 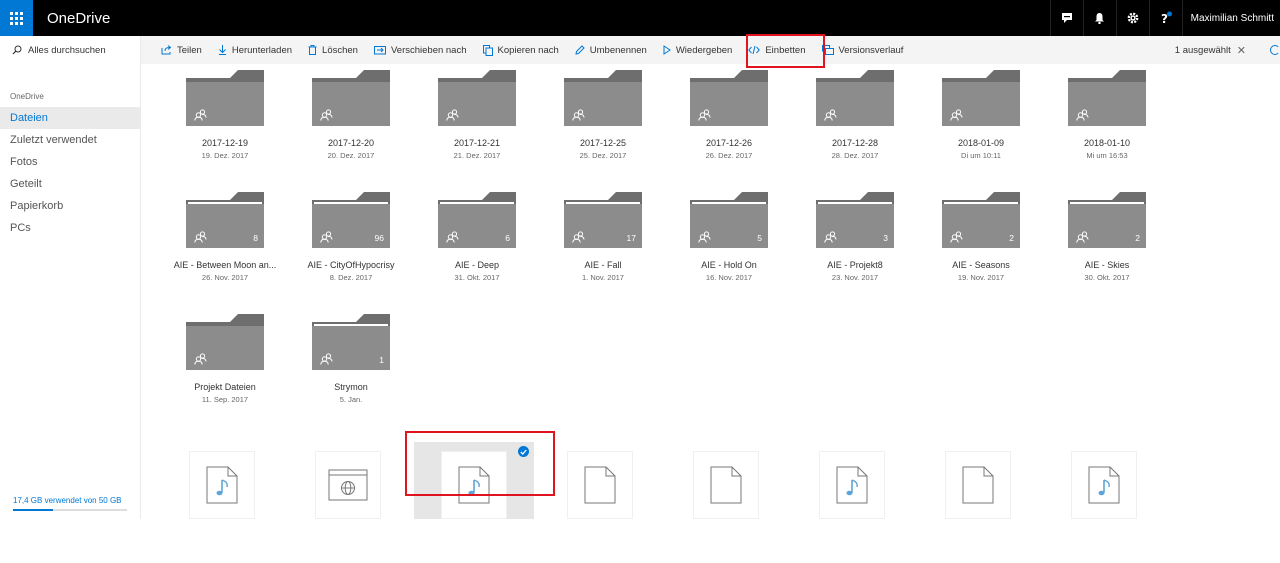 I want to click on move-to-button: Verschieben nach, so click(x=420, y=50).